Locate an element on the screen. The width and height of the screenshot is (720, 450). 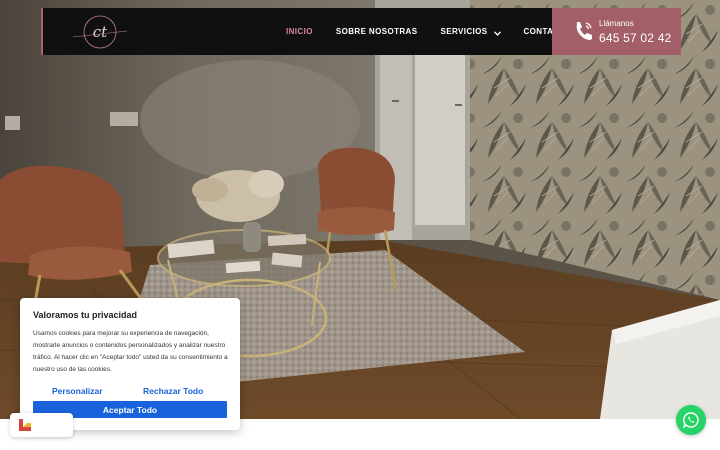
nav-item-servicios: SERVICIOS is located at coordinates (470, 31).